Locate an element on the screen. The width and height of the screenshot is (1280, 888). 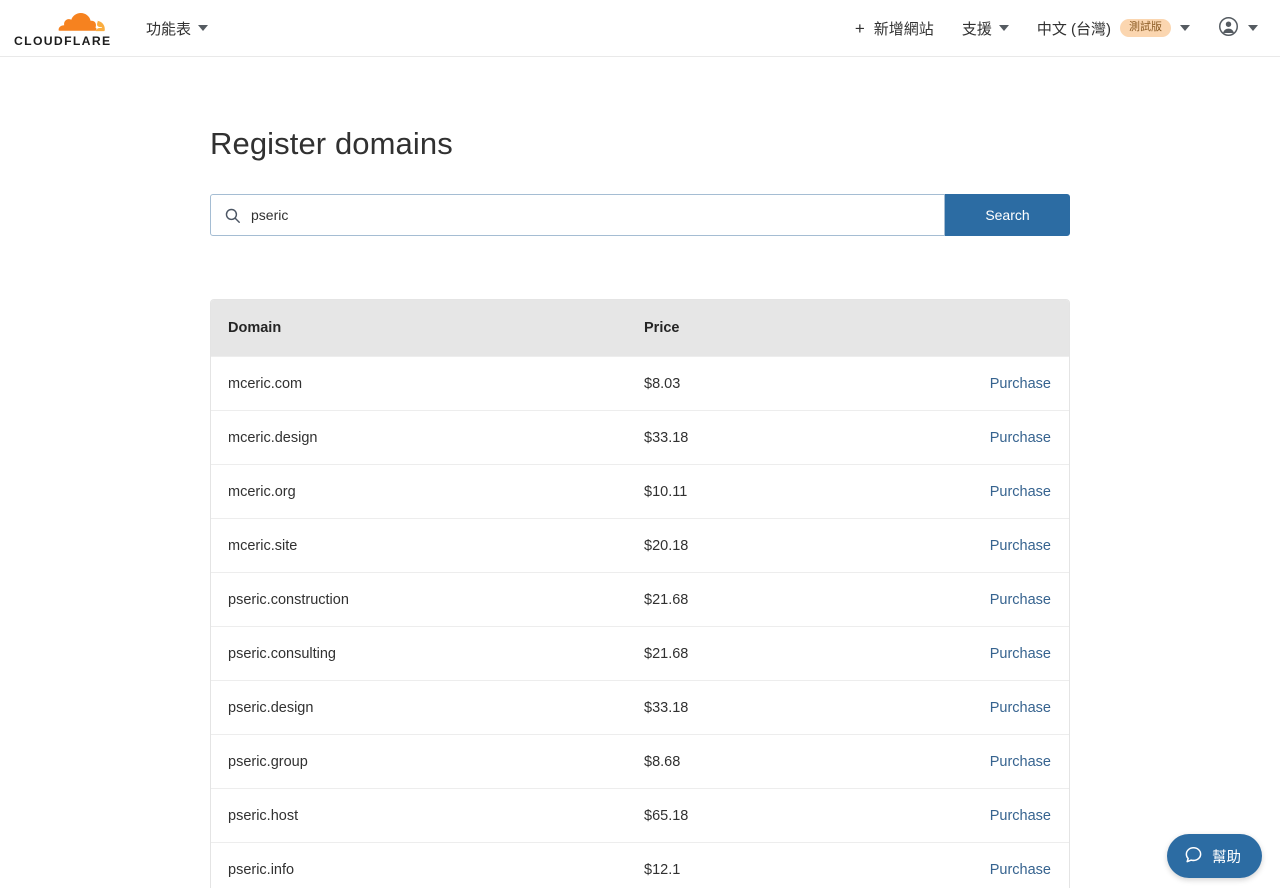
cell-domain: pseric.host is located at coordinates (263, 815).